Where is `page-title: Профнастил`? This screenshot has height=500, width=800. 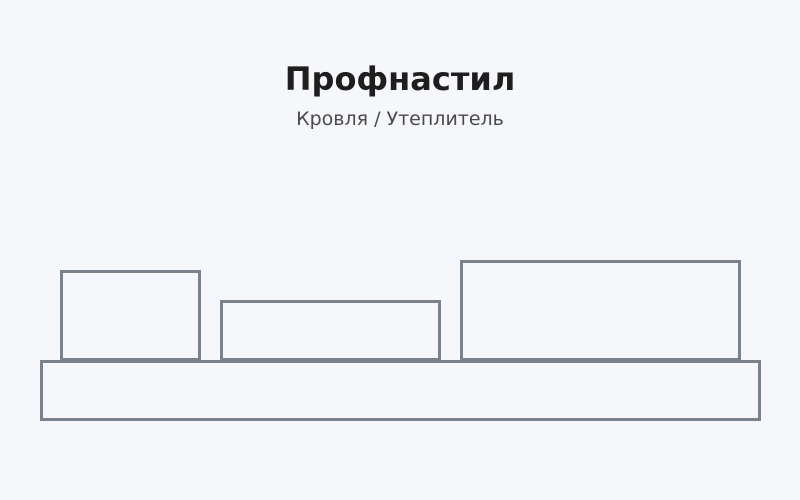 page-title: Профнастил is located at coordinates (400, 79).